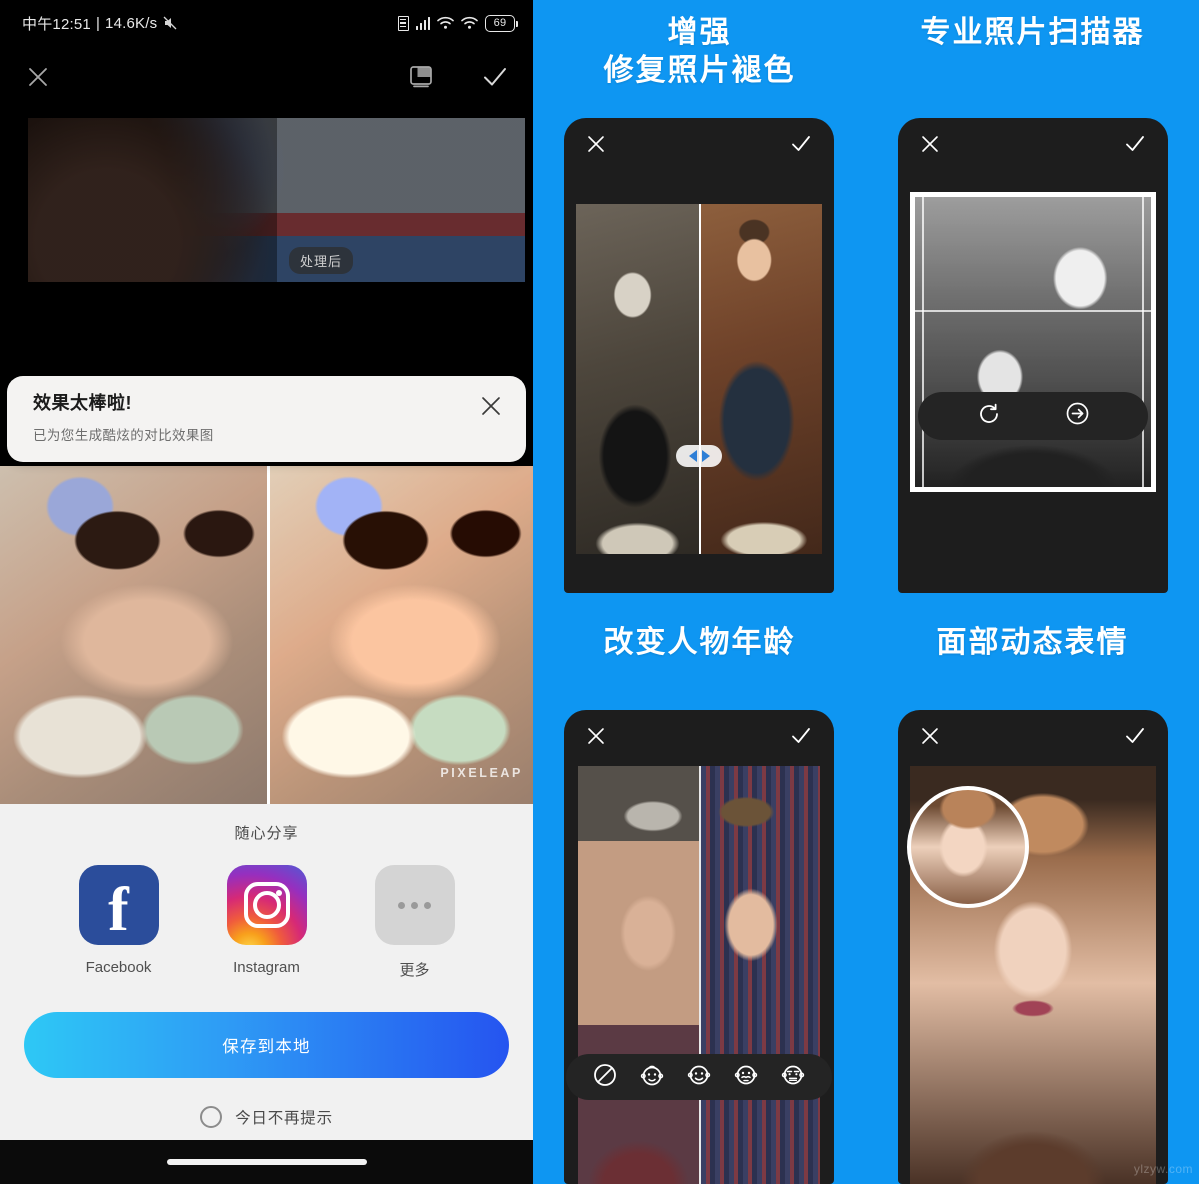  I want to click on phone-mockup-scanner, so click(1033, 355).